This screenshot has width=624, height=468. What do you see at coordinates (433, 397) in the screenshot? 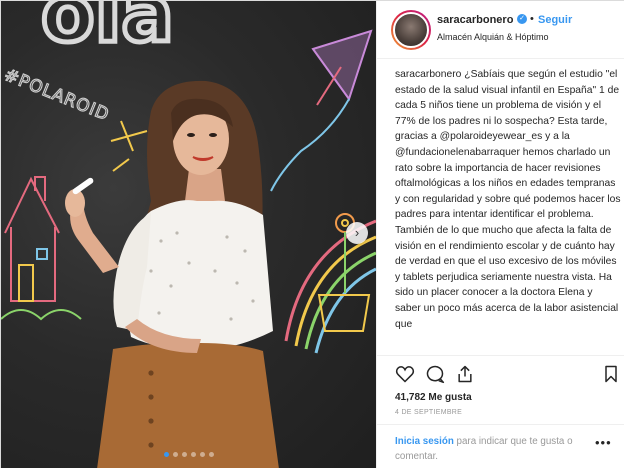
I see `likes-count: 41,782 Me gusta` at bounding box center [433, 397].